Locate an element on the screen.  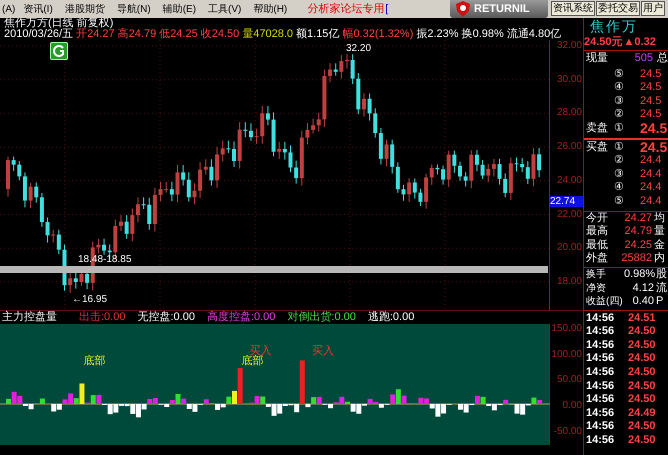
quote-value: 额1.15亿 is located at coordinates (318, 34).